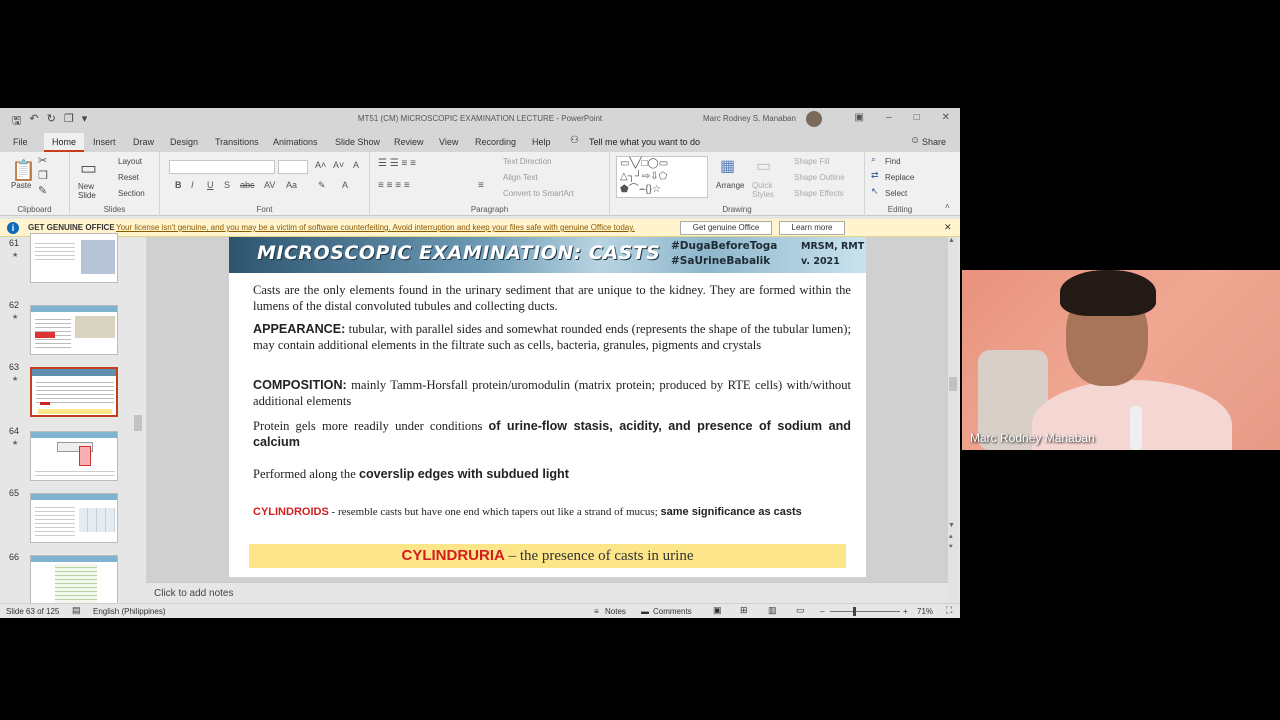 Image resolution: width=1280 pixels, height=720 pixels. Describe the element at coordinates (338, 165) in the screenshot. I see `decrease-font-icon: A˅` at that location.